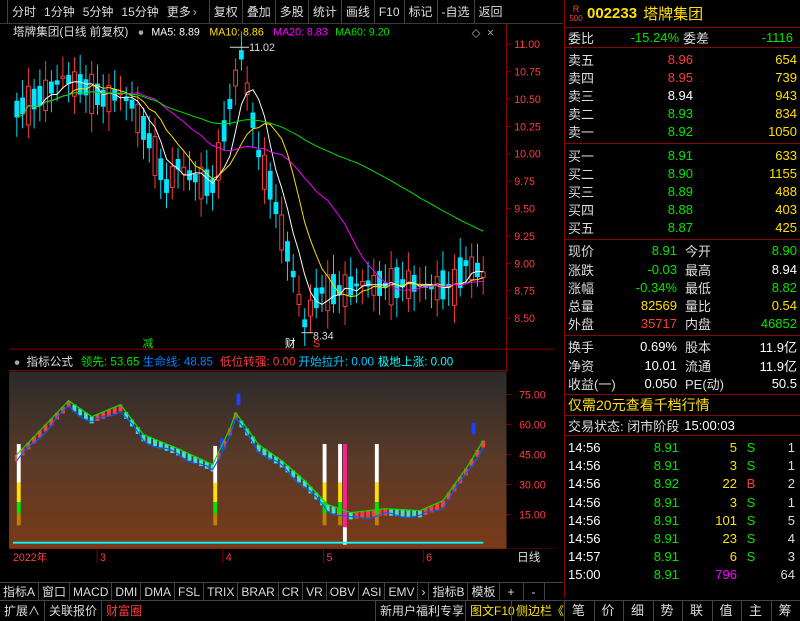  What do you see at coordinates (484, 591) in the screenshot?
I see `tab-moban: 模板` at bounding box center [484, 591].